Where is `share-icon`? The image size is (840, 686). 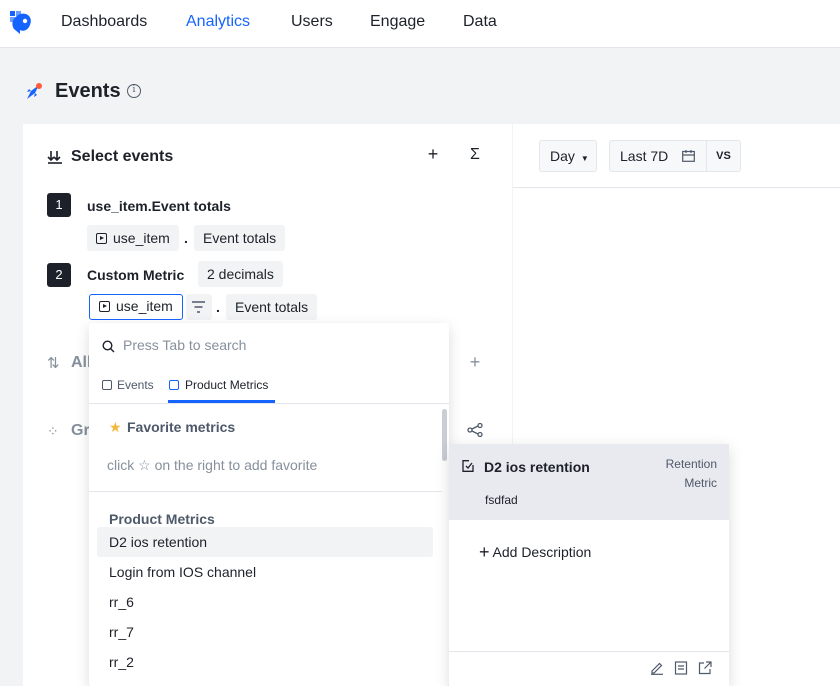 share-icon is located at coordinates (475, 430).